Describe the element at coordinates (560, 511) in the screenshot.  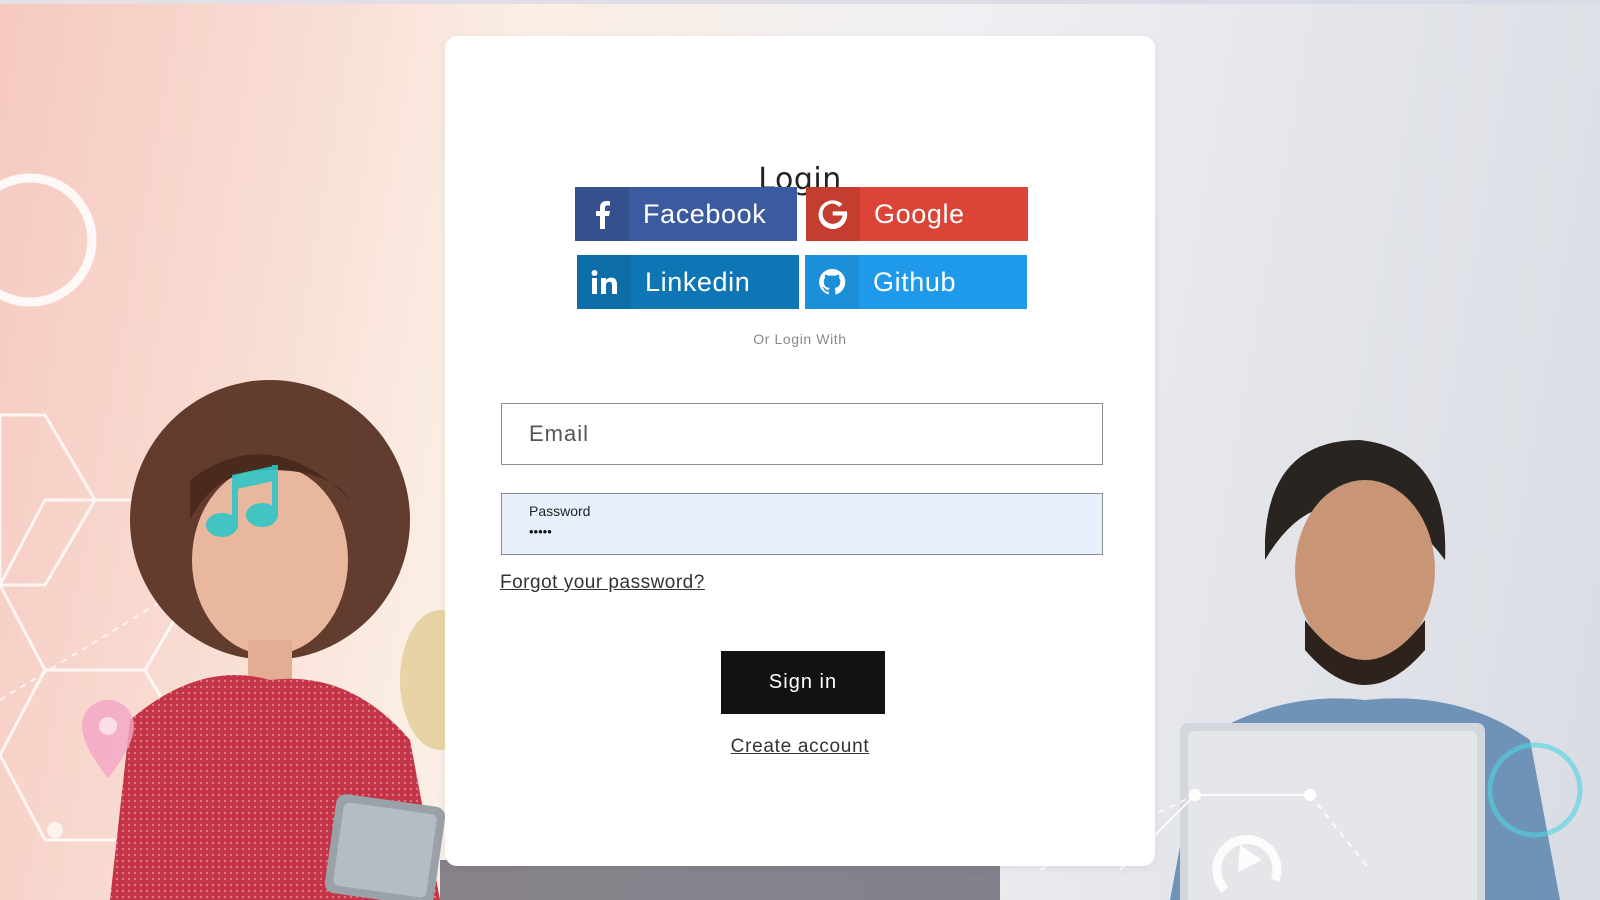
I see `password-label: Password` at that location.